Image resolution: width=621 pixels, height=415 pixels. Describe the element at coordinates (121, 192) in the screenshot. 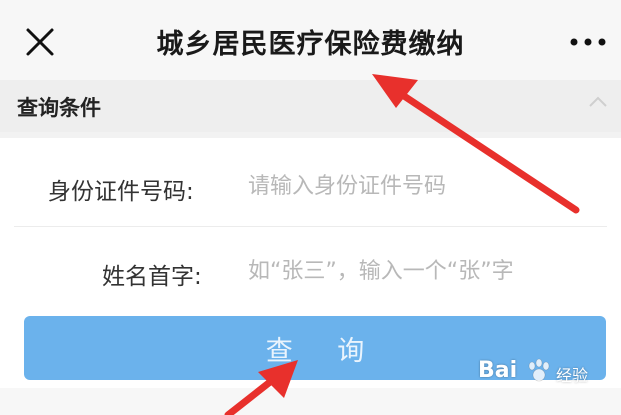

I see `id-number-label: 身份证件号码:` at that location.